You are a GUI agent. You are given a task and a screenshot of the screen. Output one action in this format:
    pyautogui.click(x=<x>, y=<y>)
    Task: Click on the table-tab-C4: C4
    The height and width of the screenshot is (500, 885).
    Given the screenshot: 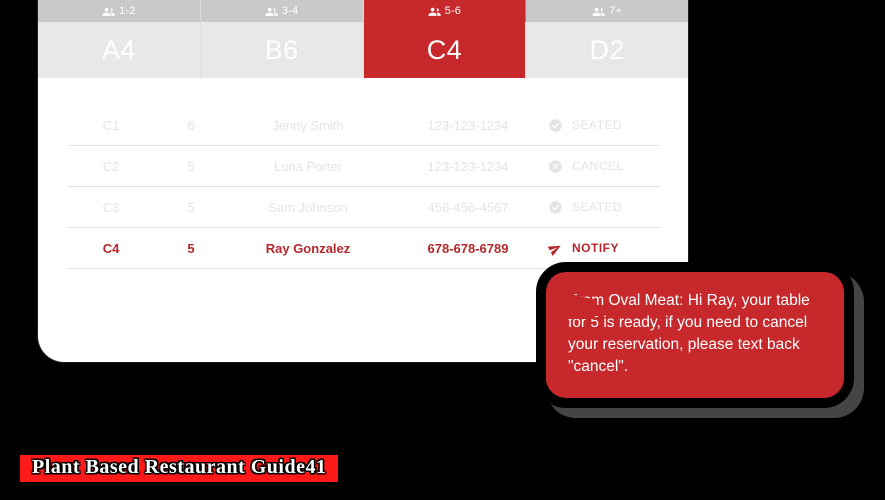 What is the action you would take?
    pyautogui.click(x=445, y=50)
    